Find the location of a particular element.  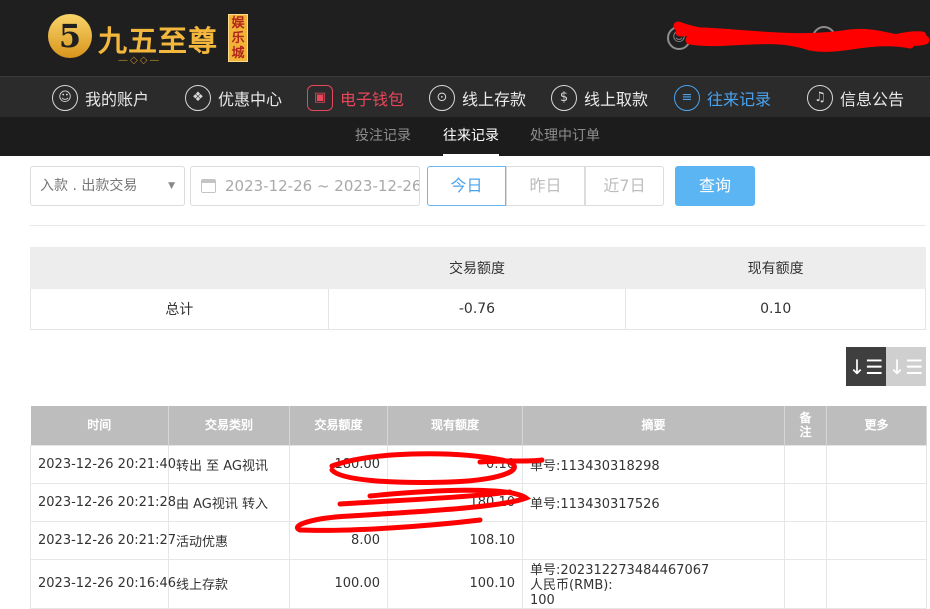

sort-asc-icon: ↓☰ is located at coordinates (906, 366).